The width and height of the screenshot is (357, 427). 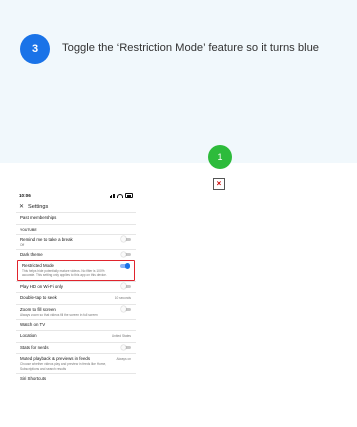 I want to click on play-hd-item: Play HD on Wi-Fi only, so click(x=76, y=286).